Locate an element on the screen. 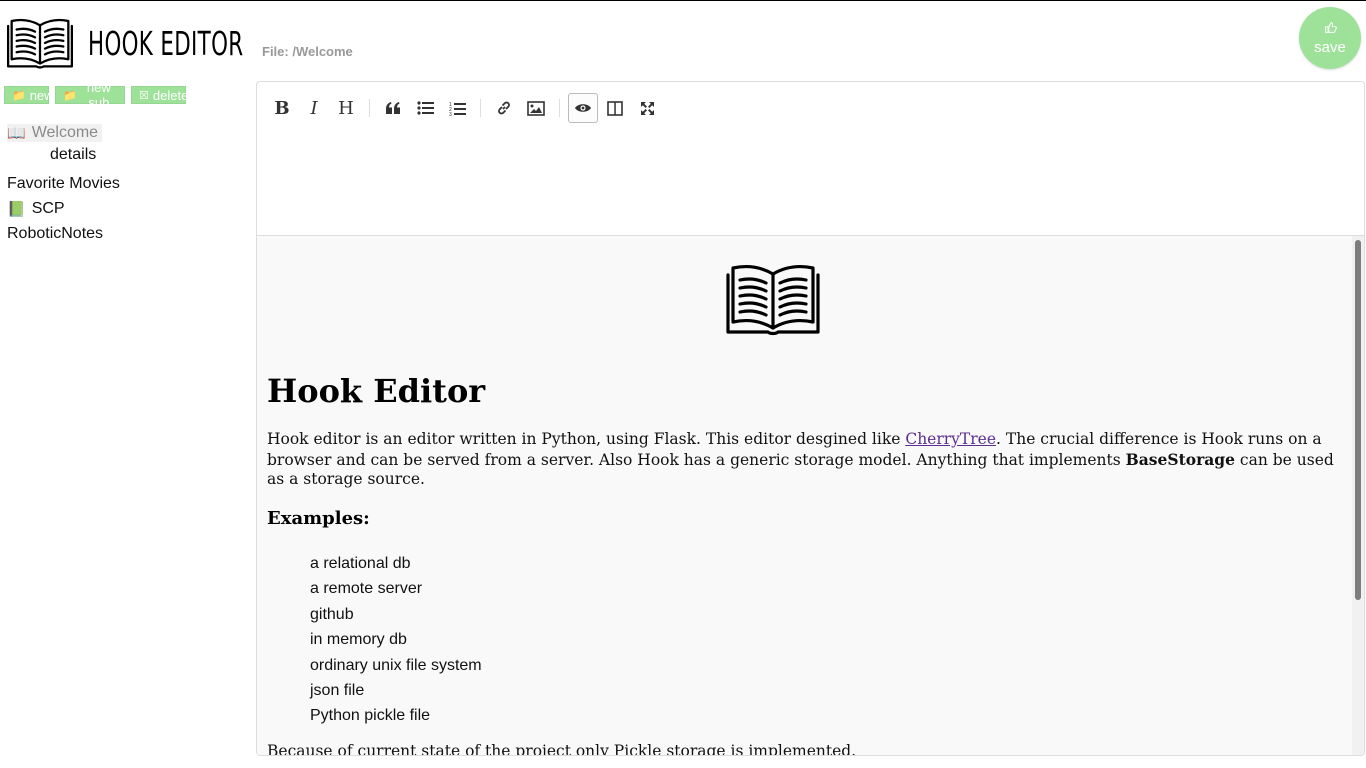 The image size is (1366, 768). image-icon is located at coordinates (536, 108).